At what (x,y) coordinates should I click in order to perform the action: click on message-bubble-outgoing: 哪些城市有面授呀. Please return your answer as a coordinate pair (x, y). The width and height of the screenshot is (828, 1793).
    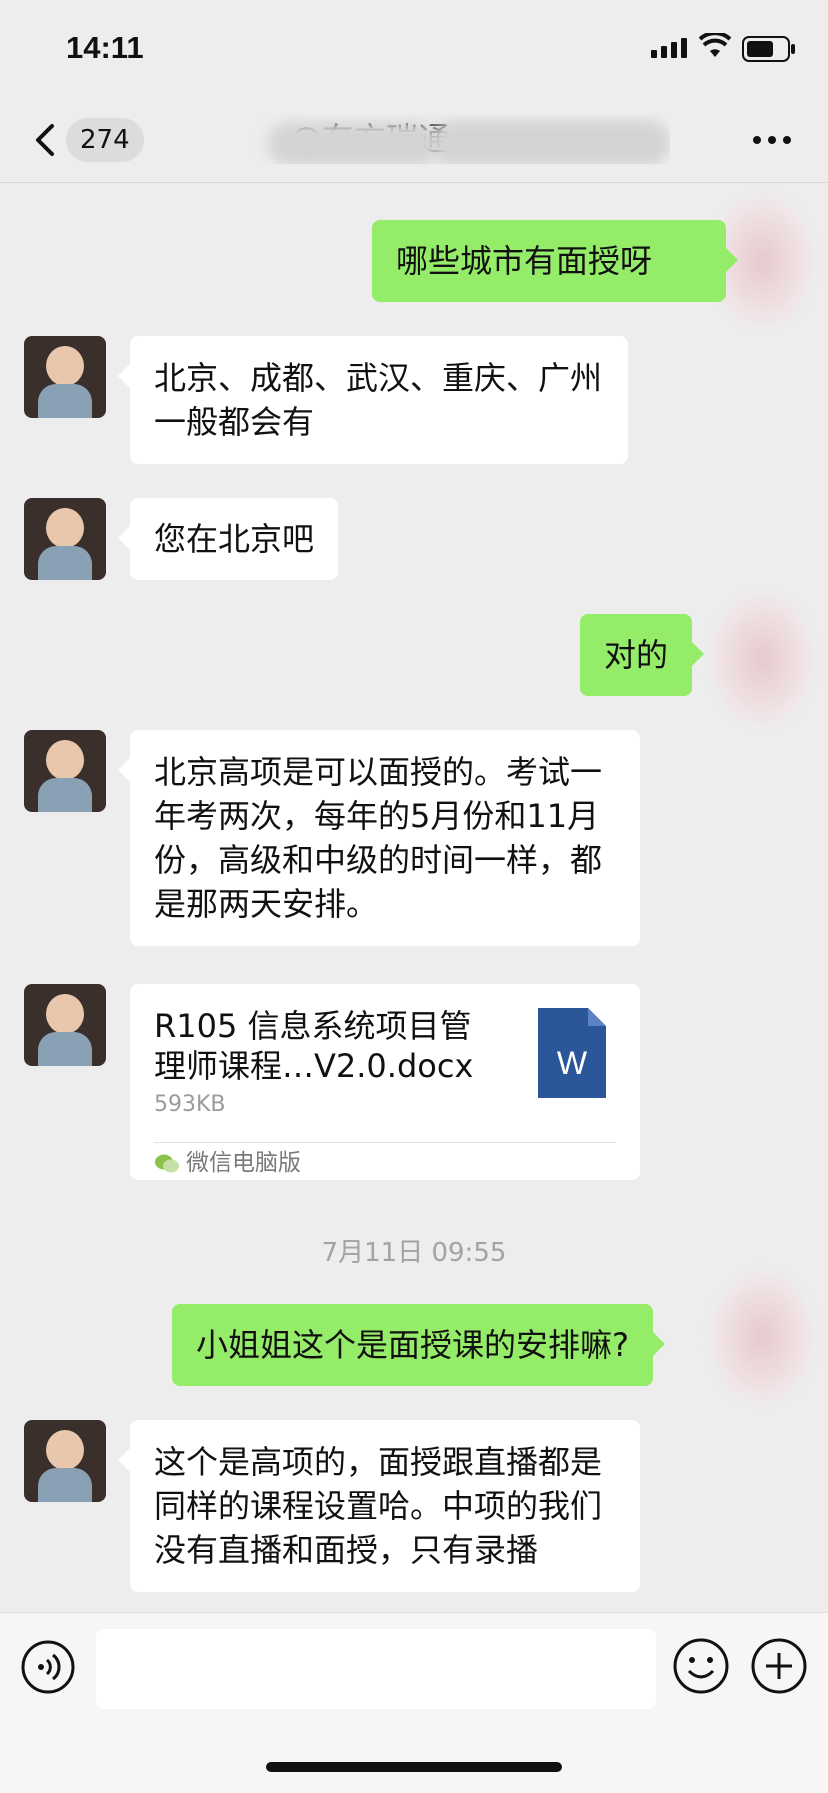
    Looking at the image, I should click on (555, 261).